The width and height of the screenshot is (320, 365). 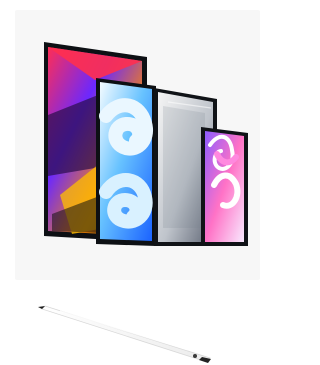 I want to click on ipad-mini-device, so click(x=224, y=186).